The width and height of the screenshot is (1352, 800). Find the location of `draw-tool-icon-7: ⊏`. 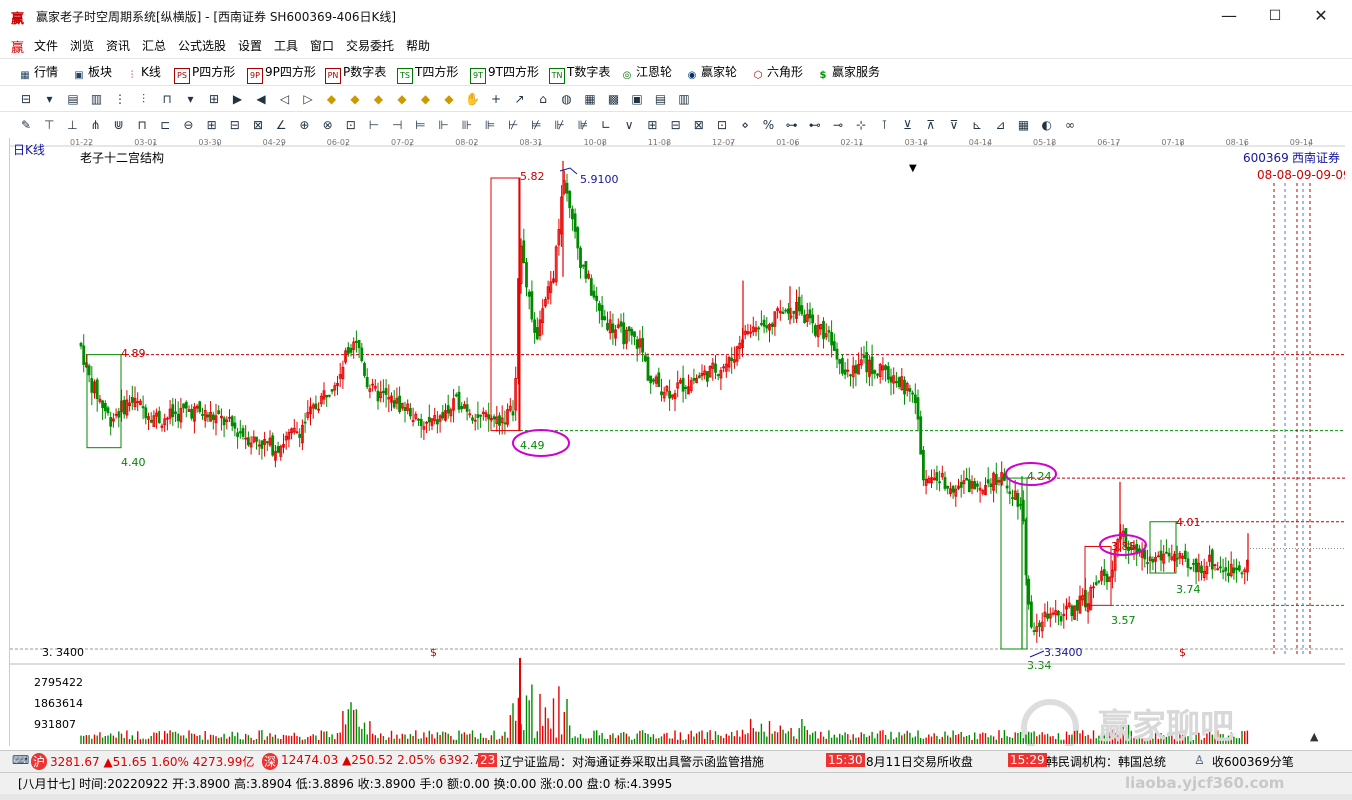

draw-tool-icon-7: ⊏ is located at coordinates (165, 125).